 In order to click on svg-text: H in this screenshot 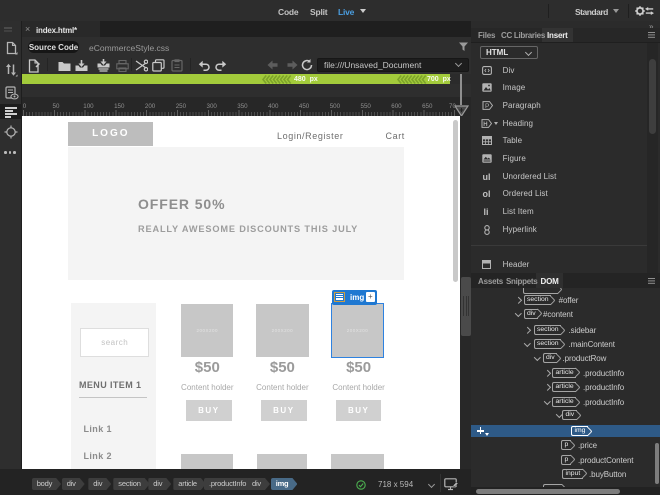, I will do `click(485, 125)`.